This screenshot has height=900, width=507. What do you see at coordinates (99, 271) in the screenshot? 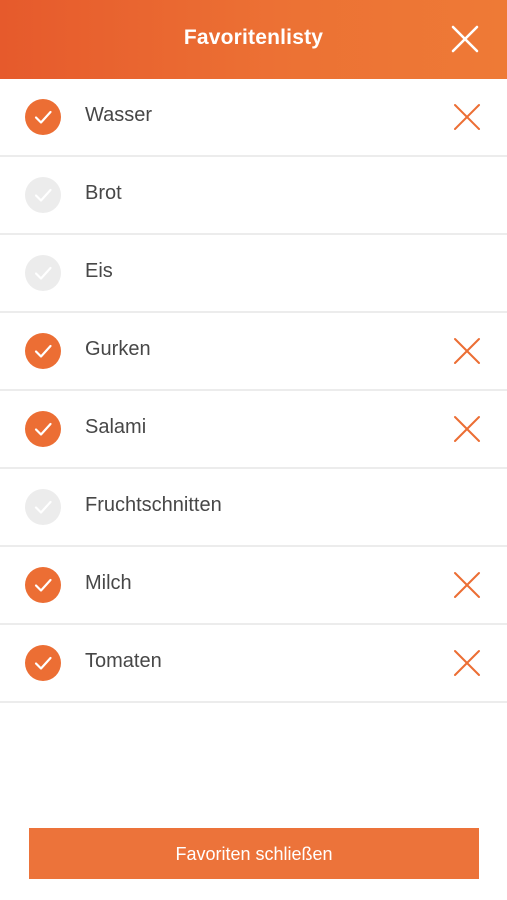
I see `list-item-label: Eis` at bounding box center [99, 271].